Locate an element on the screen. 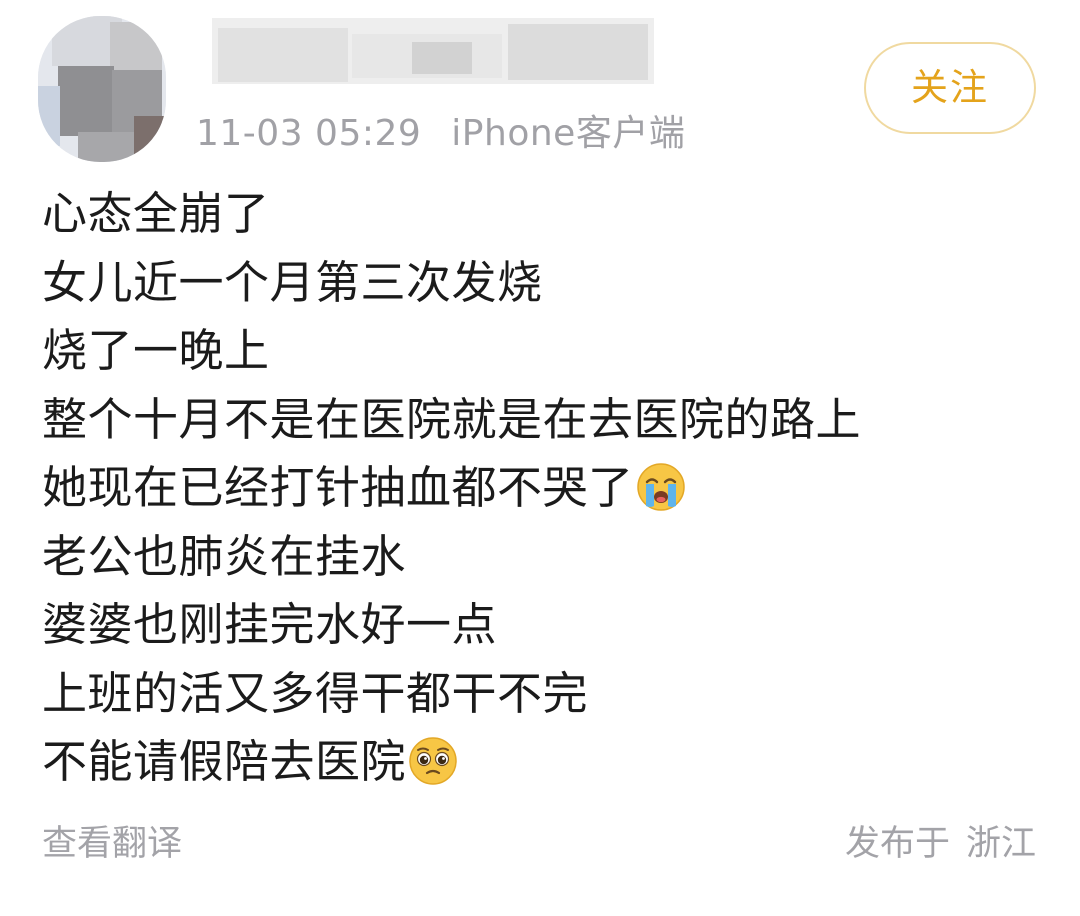 The width and height of the screenshot is (1080, 916). post-line: 上班的活又多得干都干不完 is located at coordinates (542, 694).